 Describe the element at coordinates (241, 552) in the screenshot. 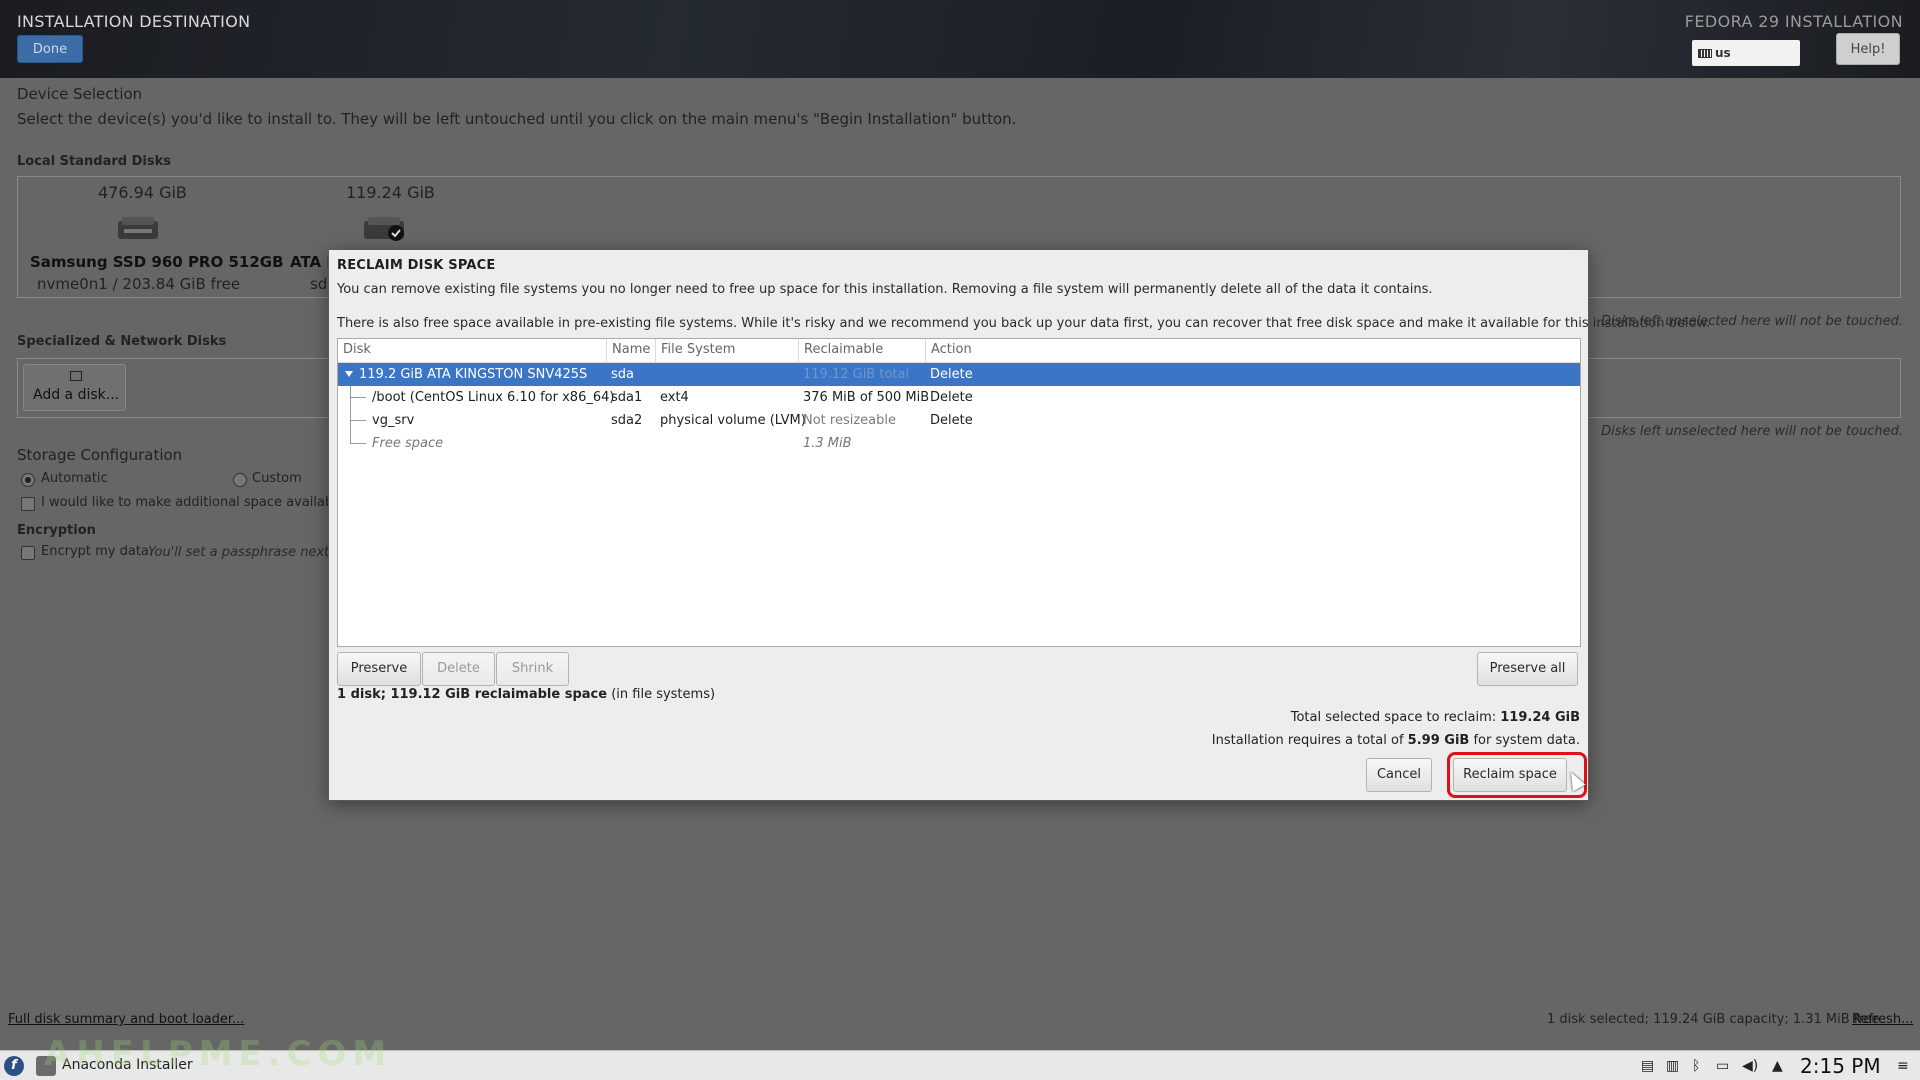

I see `encrypt-hint: You'll set a passphrase next.` at that location.